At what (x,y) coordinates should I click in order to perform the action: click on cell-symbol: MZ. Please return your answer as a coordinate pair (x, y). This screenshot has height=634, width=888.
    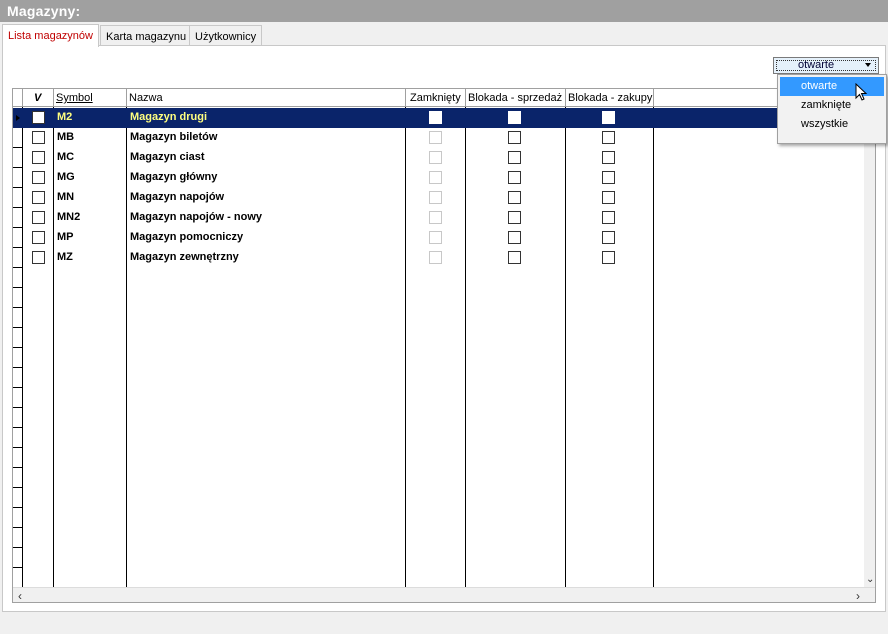
    Looking at the image, I should click on (65, 257).